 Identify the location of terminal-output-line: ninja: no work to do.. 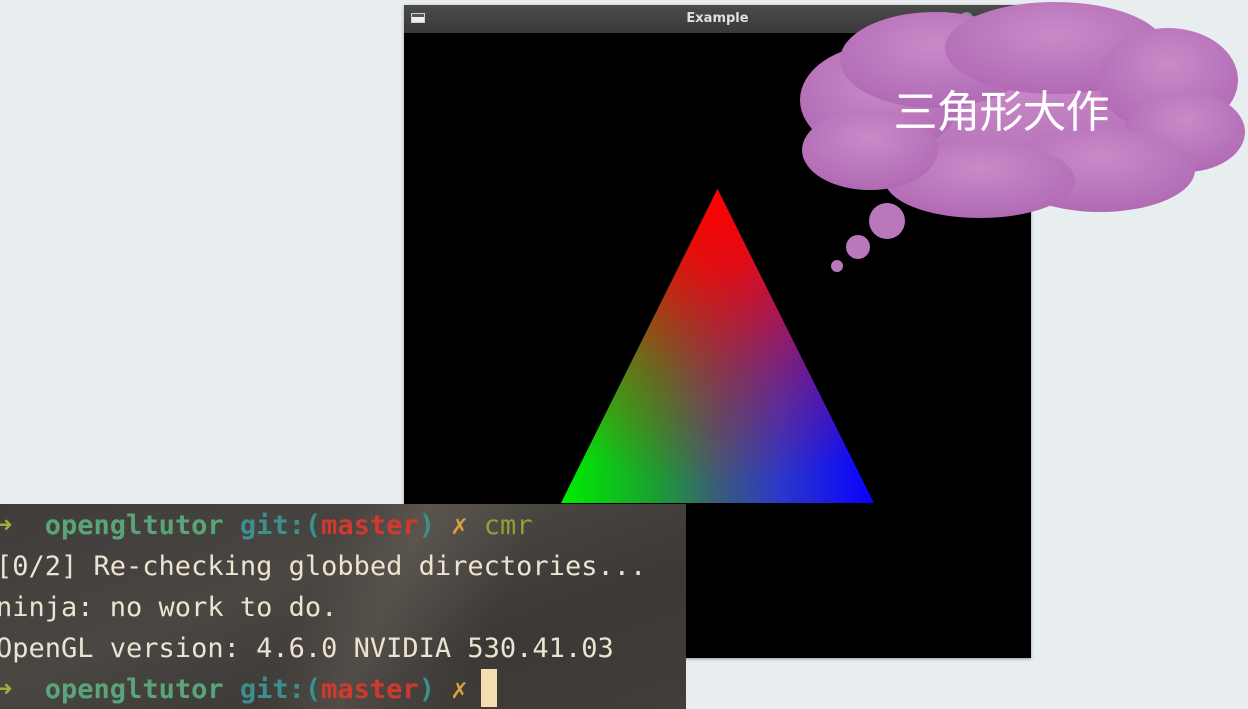
(169, 607).